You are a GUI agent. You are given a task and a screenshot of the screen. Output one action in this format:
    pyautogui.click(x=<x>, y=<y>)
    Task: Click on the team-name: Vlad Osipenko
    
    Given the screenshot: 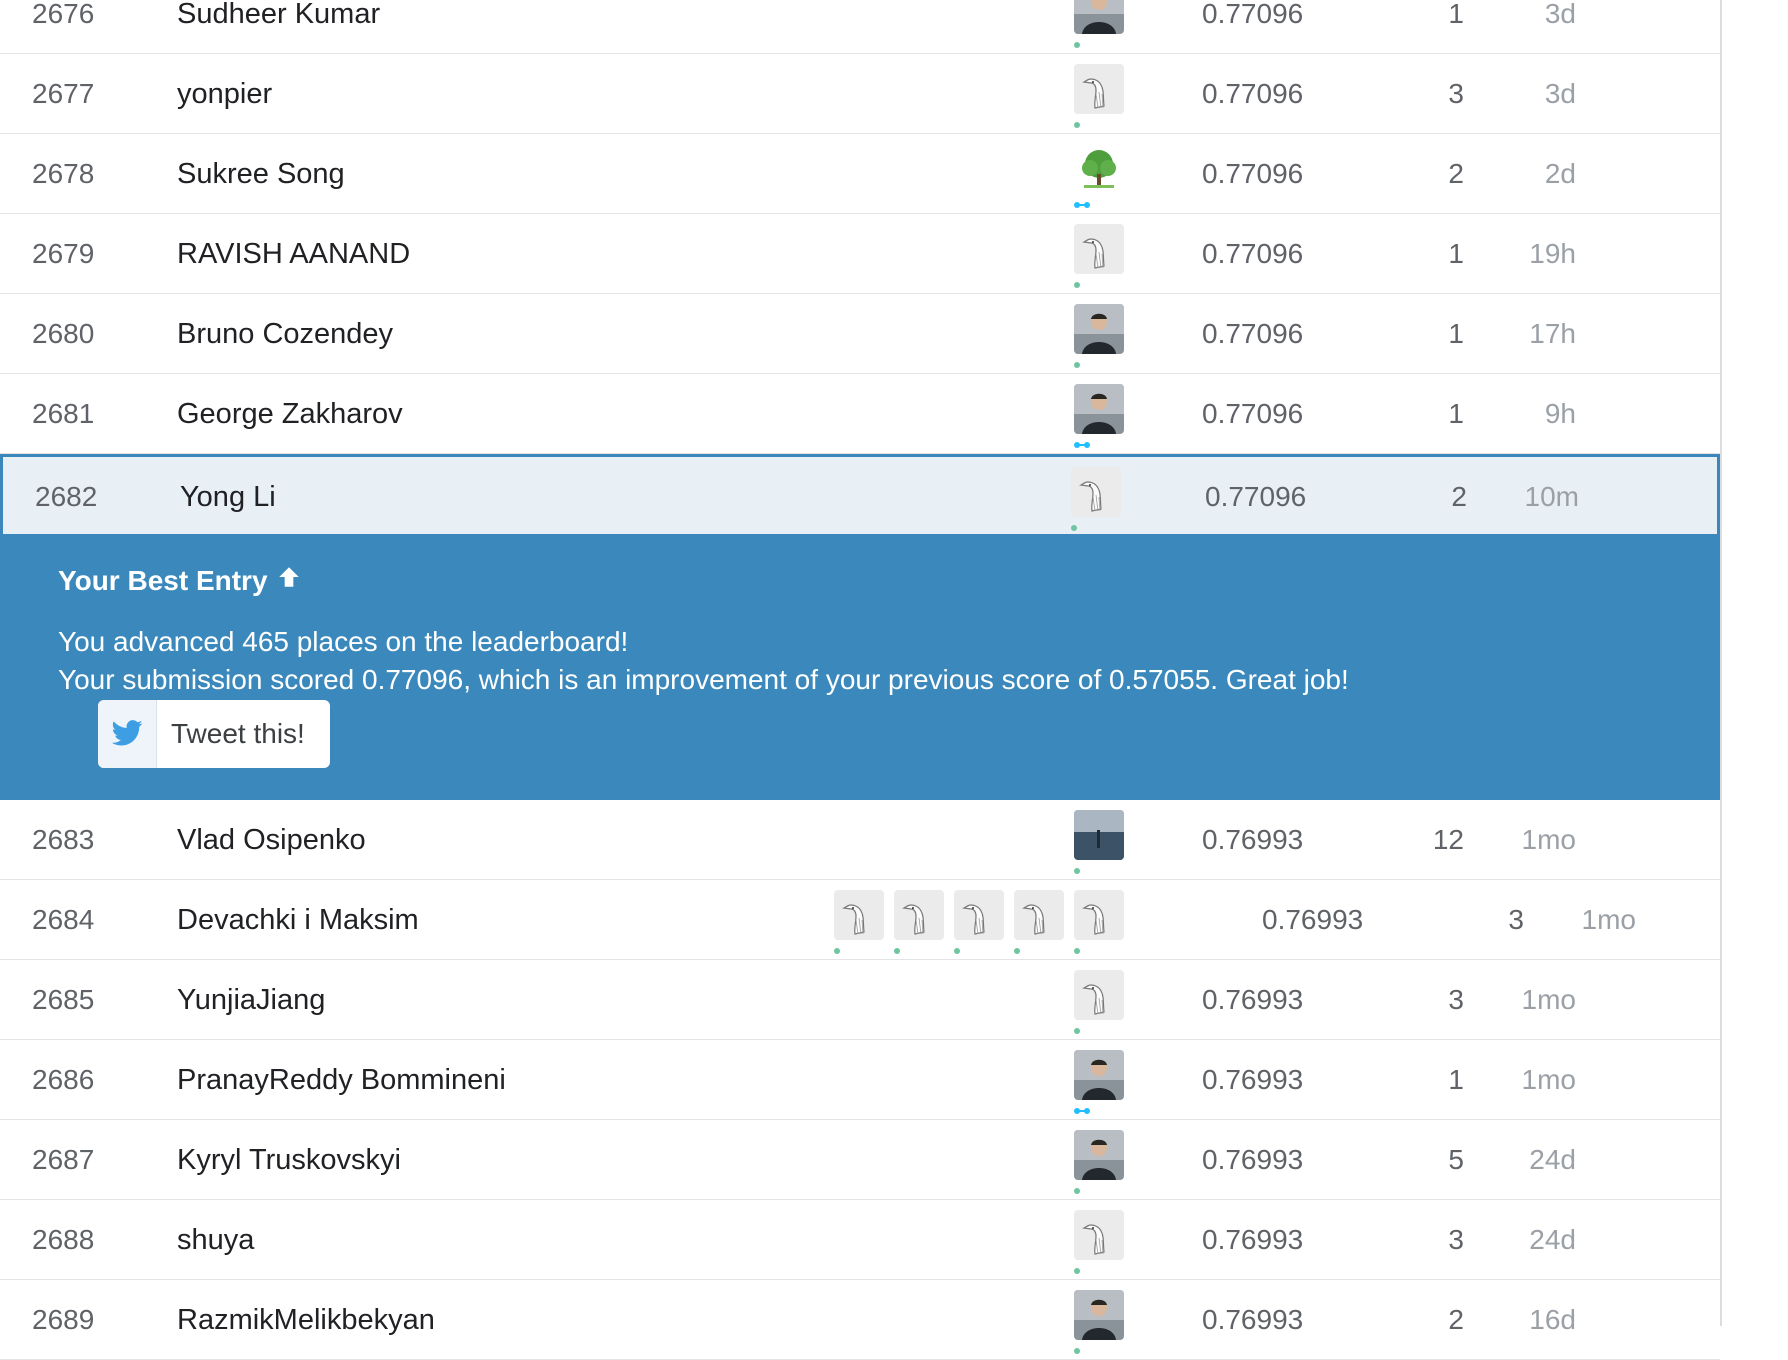 What is the action you would take?
    pyautogui.click(x=271, y=840)
    